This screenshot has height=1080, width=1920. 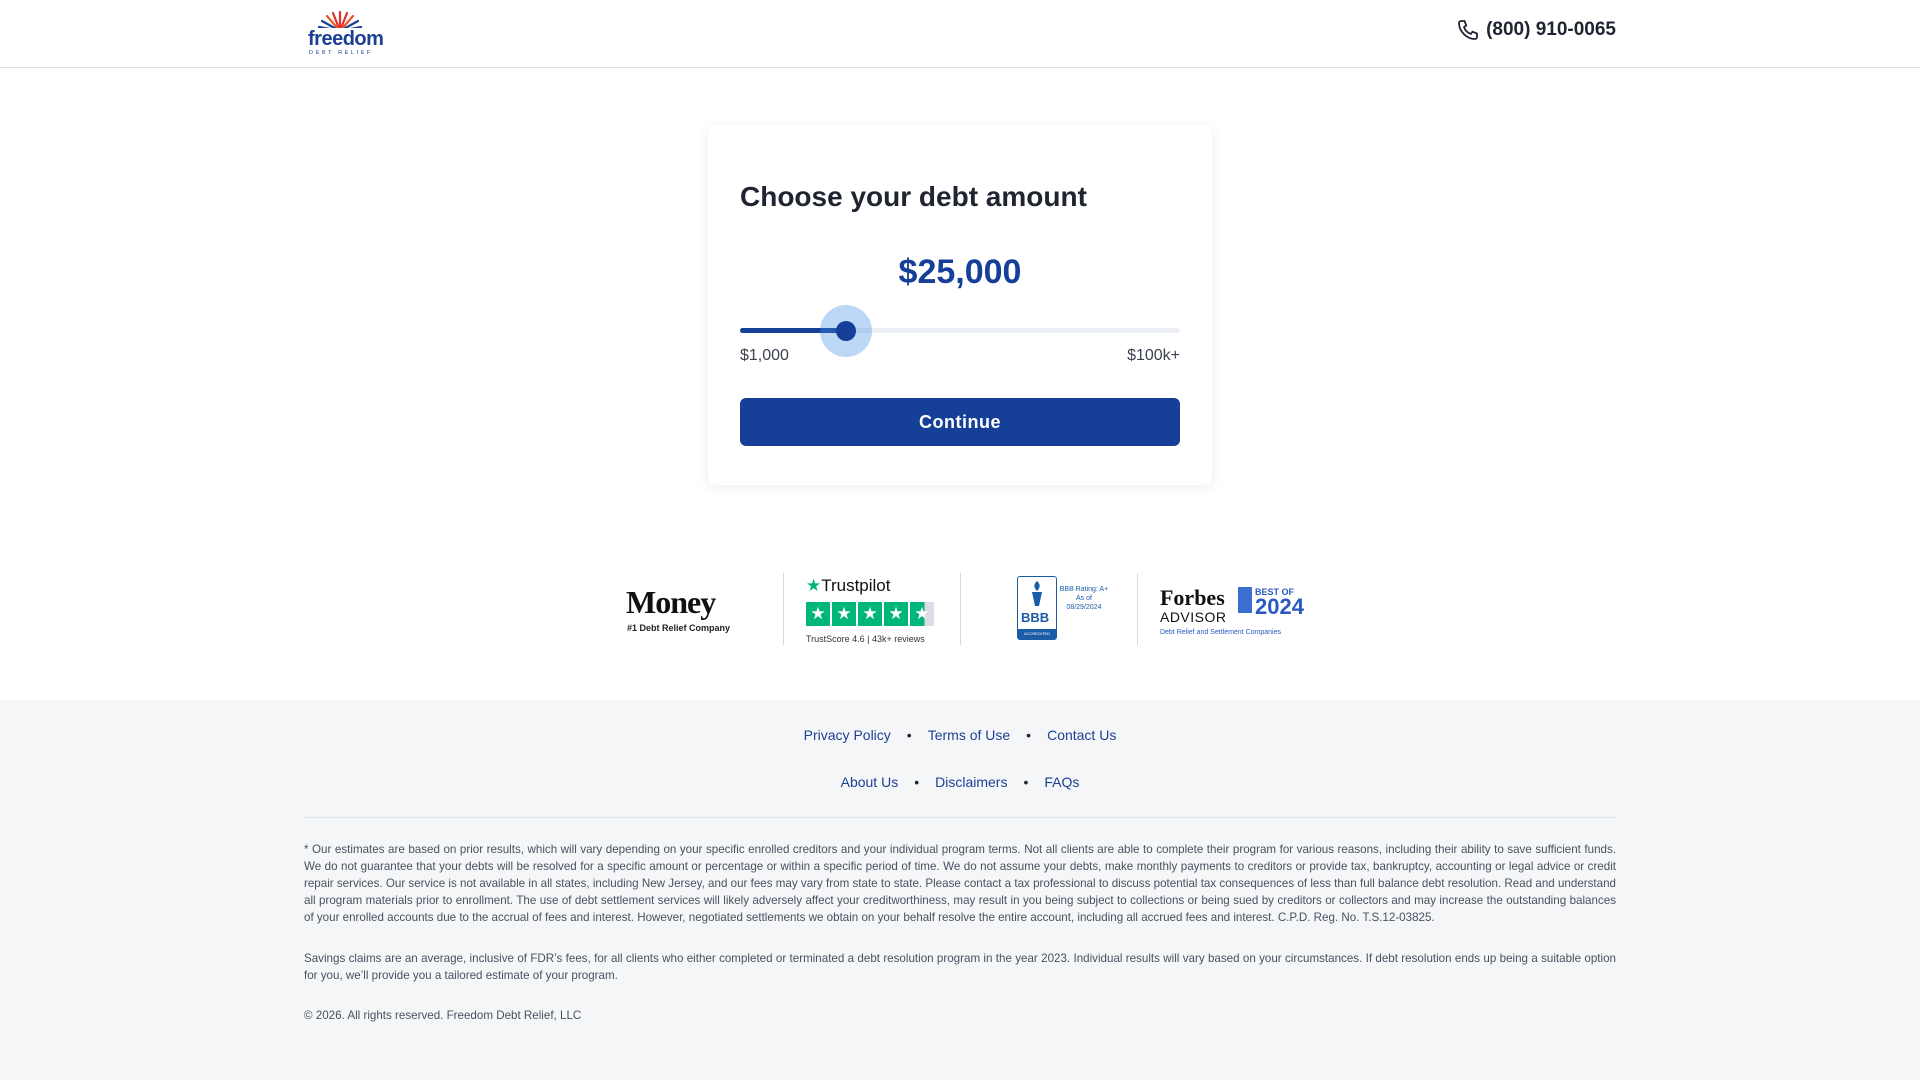 I want to click on privacy-policy-link: Privacy Policy, so click(x=847, y=735).